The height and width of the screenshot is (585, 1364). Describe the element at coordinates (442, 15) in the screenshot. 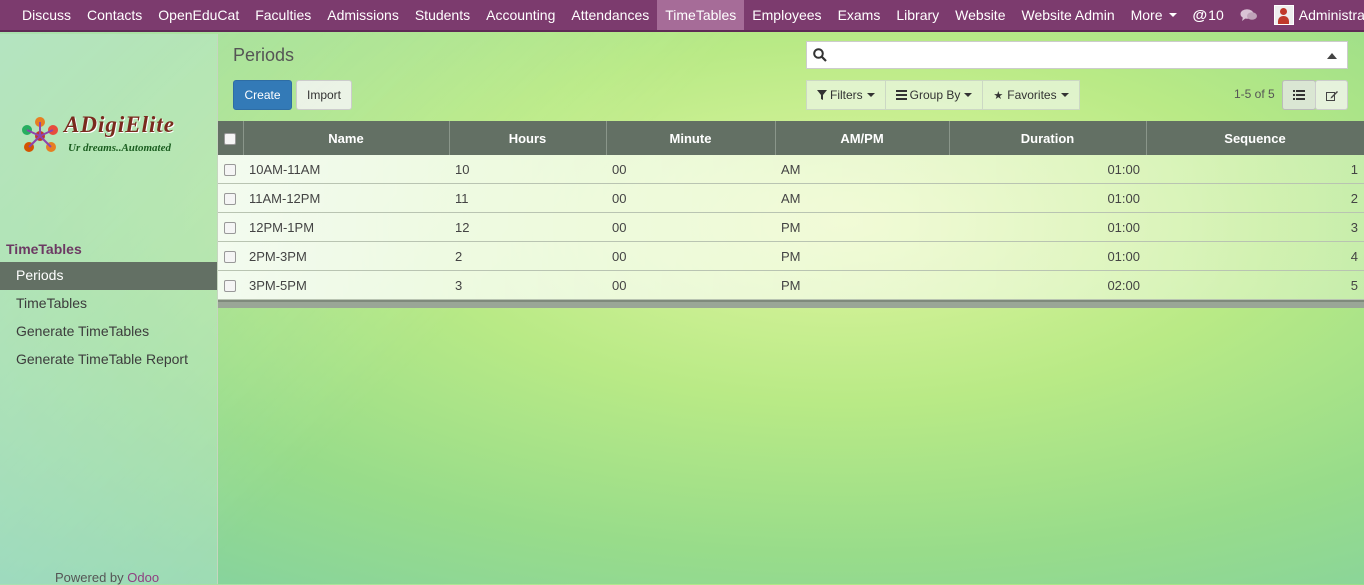

I see `menu-students: Students` at that location.